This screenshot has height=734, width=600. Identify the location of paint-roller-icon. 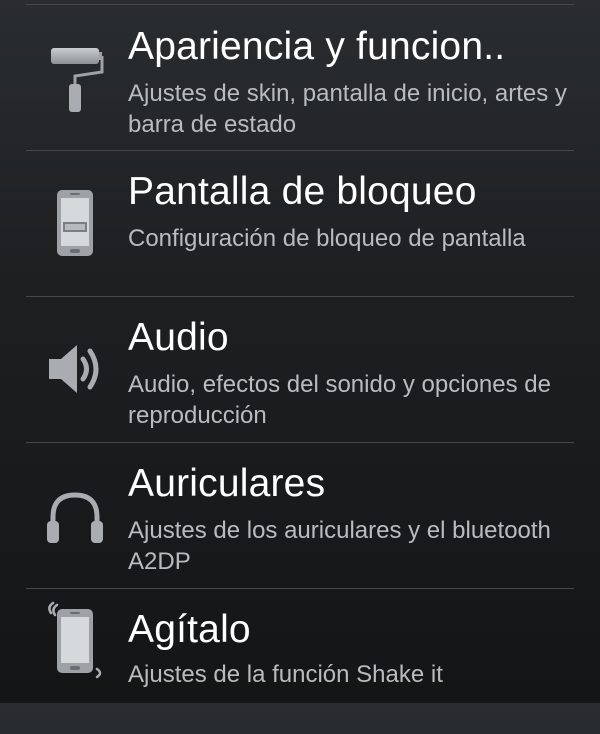
(75, 78).